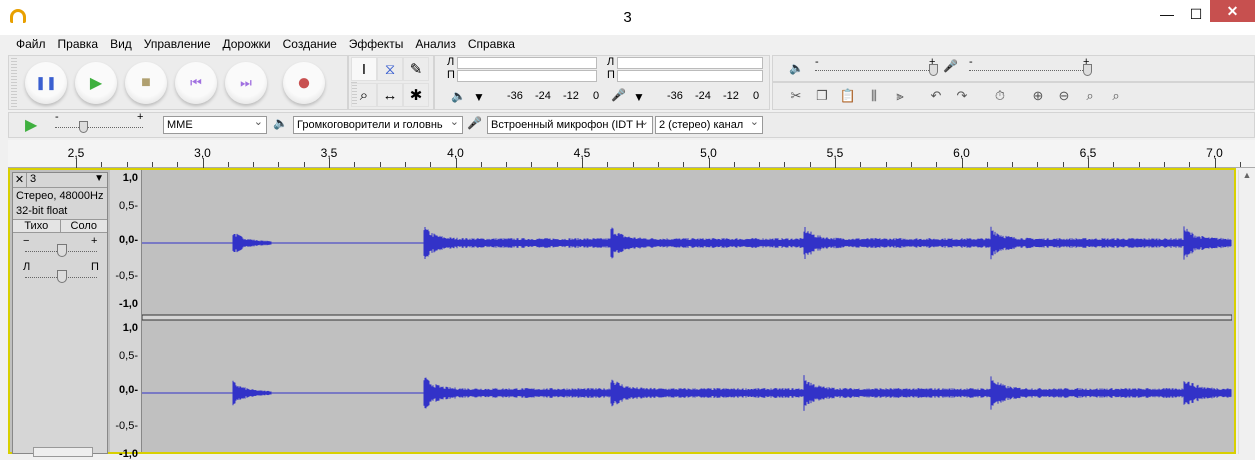 This screenshot has width=1255, height=460. What do you see at coordinates (60, 196) in the screenshot?
I see `track-format: Стерео, 48000Hz` at bounding box center [60, 196].